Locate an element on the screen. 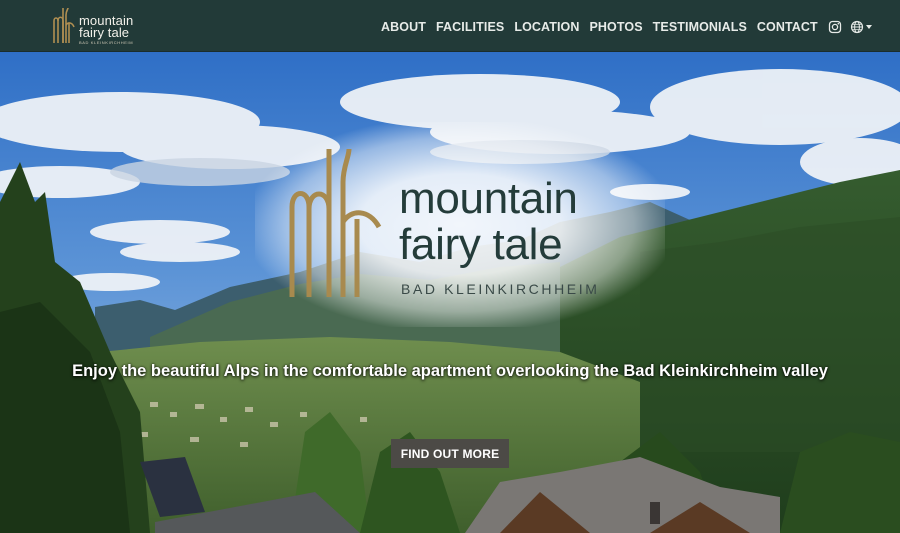 This screenshot has width=900, height=533. hero-logo-line2: fairy tale is located at coordinates (481, 244).